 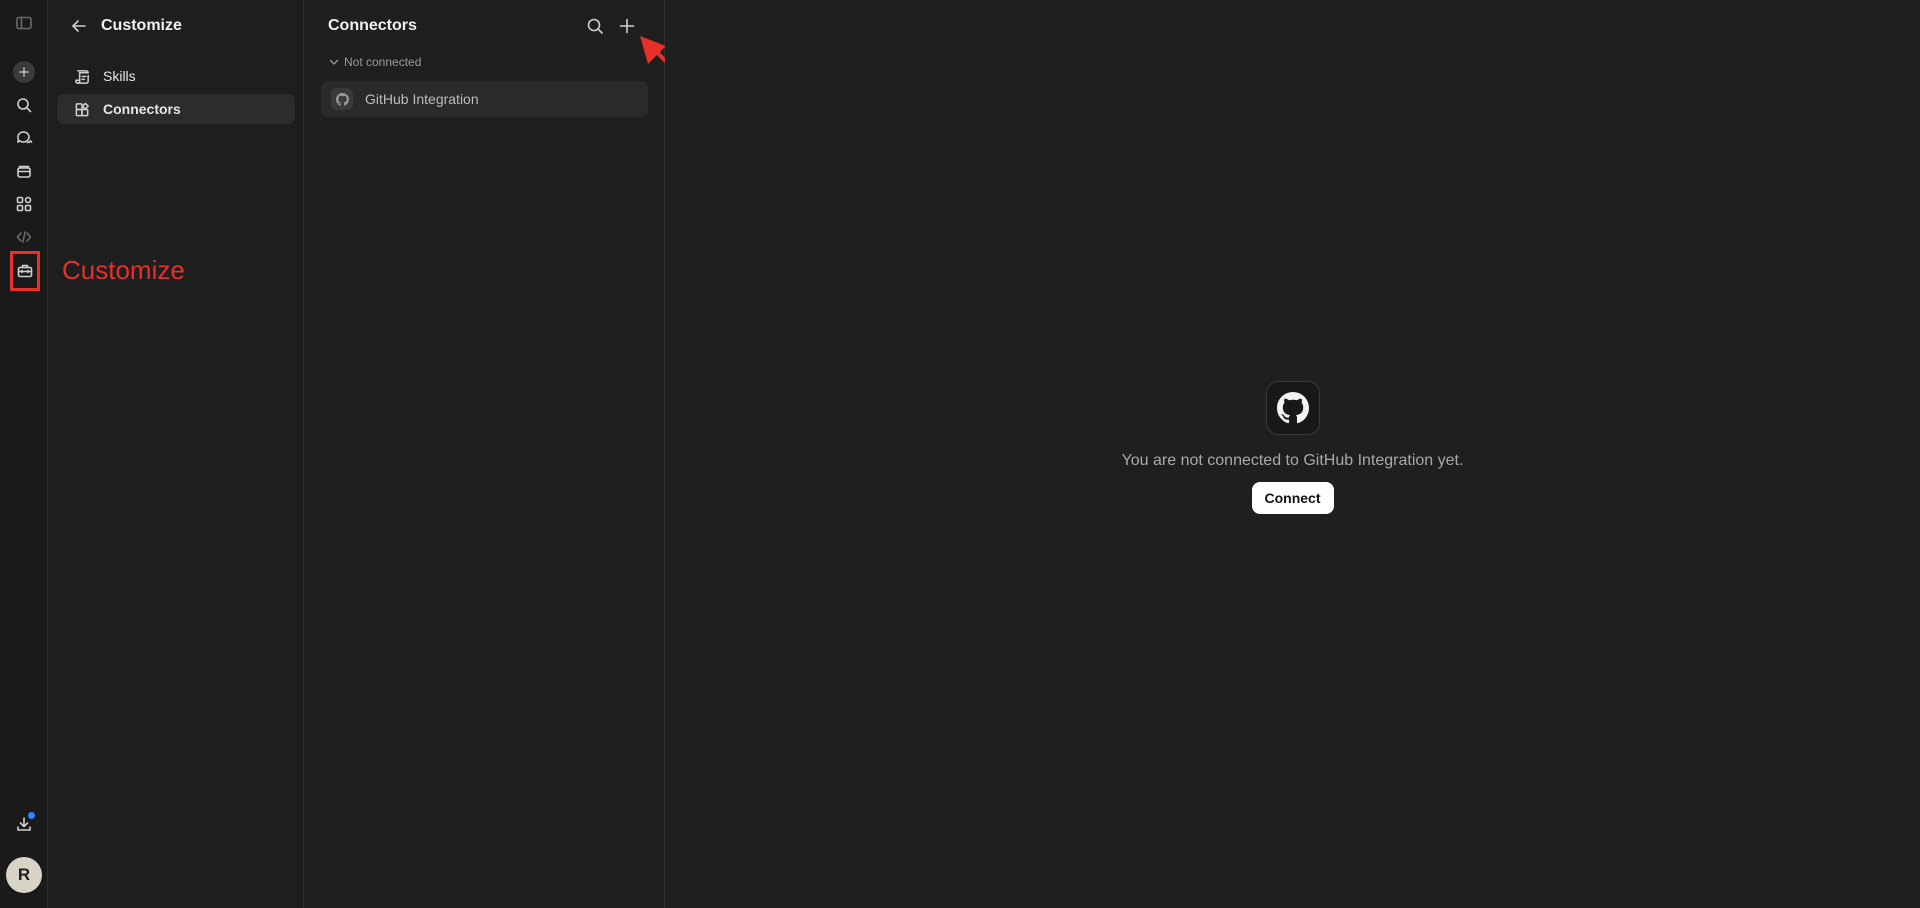 What do you see at coordinates (24, 237) in the screenshot?
I see `code-icon` at bounding box center [24, 237].